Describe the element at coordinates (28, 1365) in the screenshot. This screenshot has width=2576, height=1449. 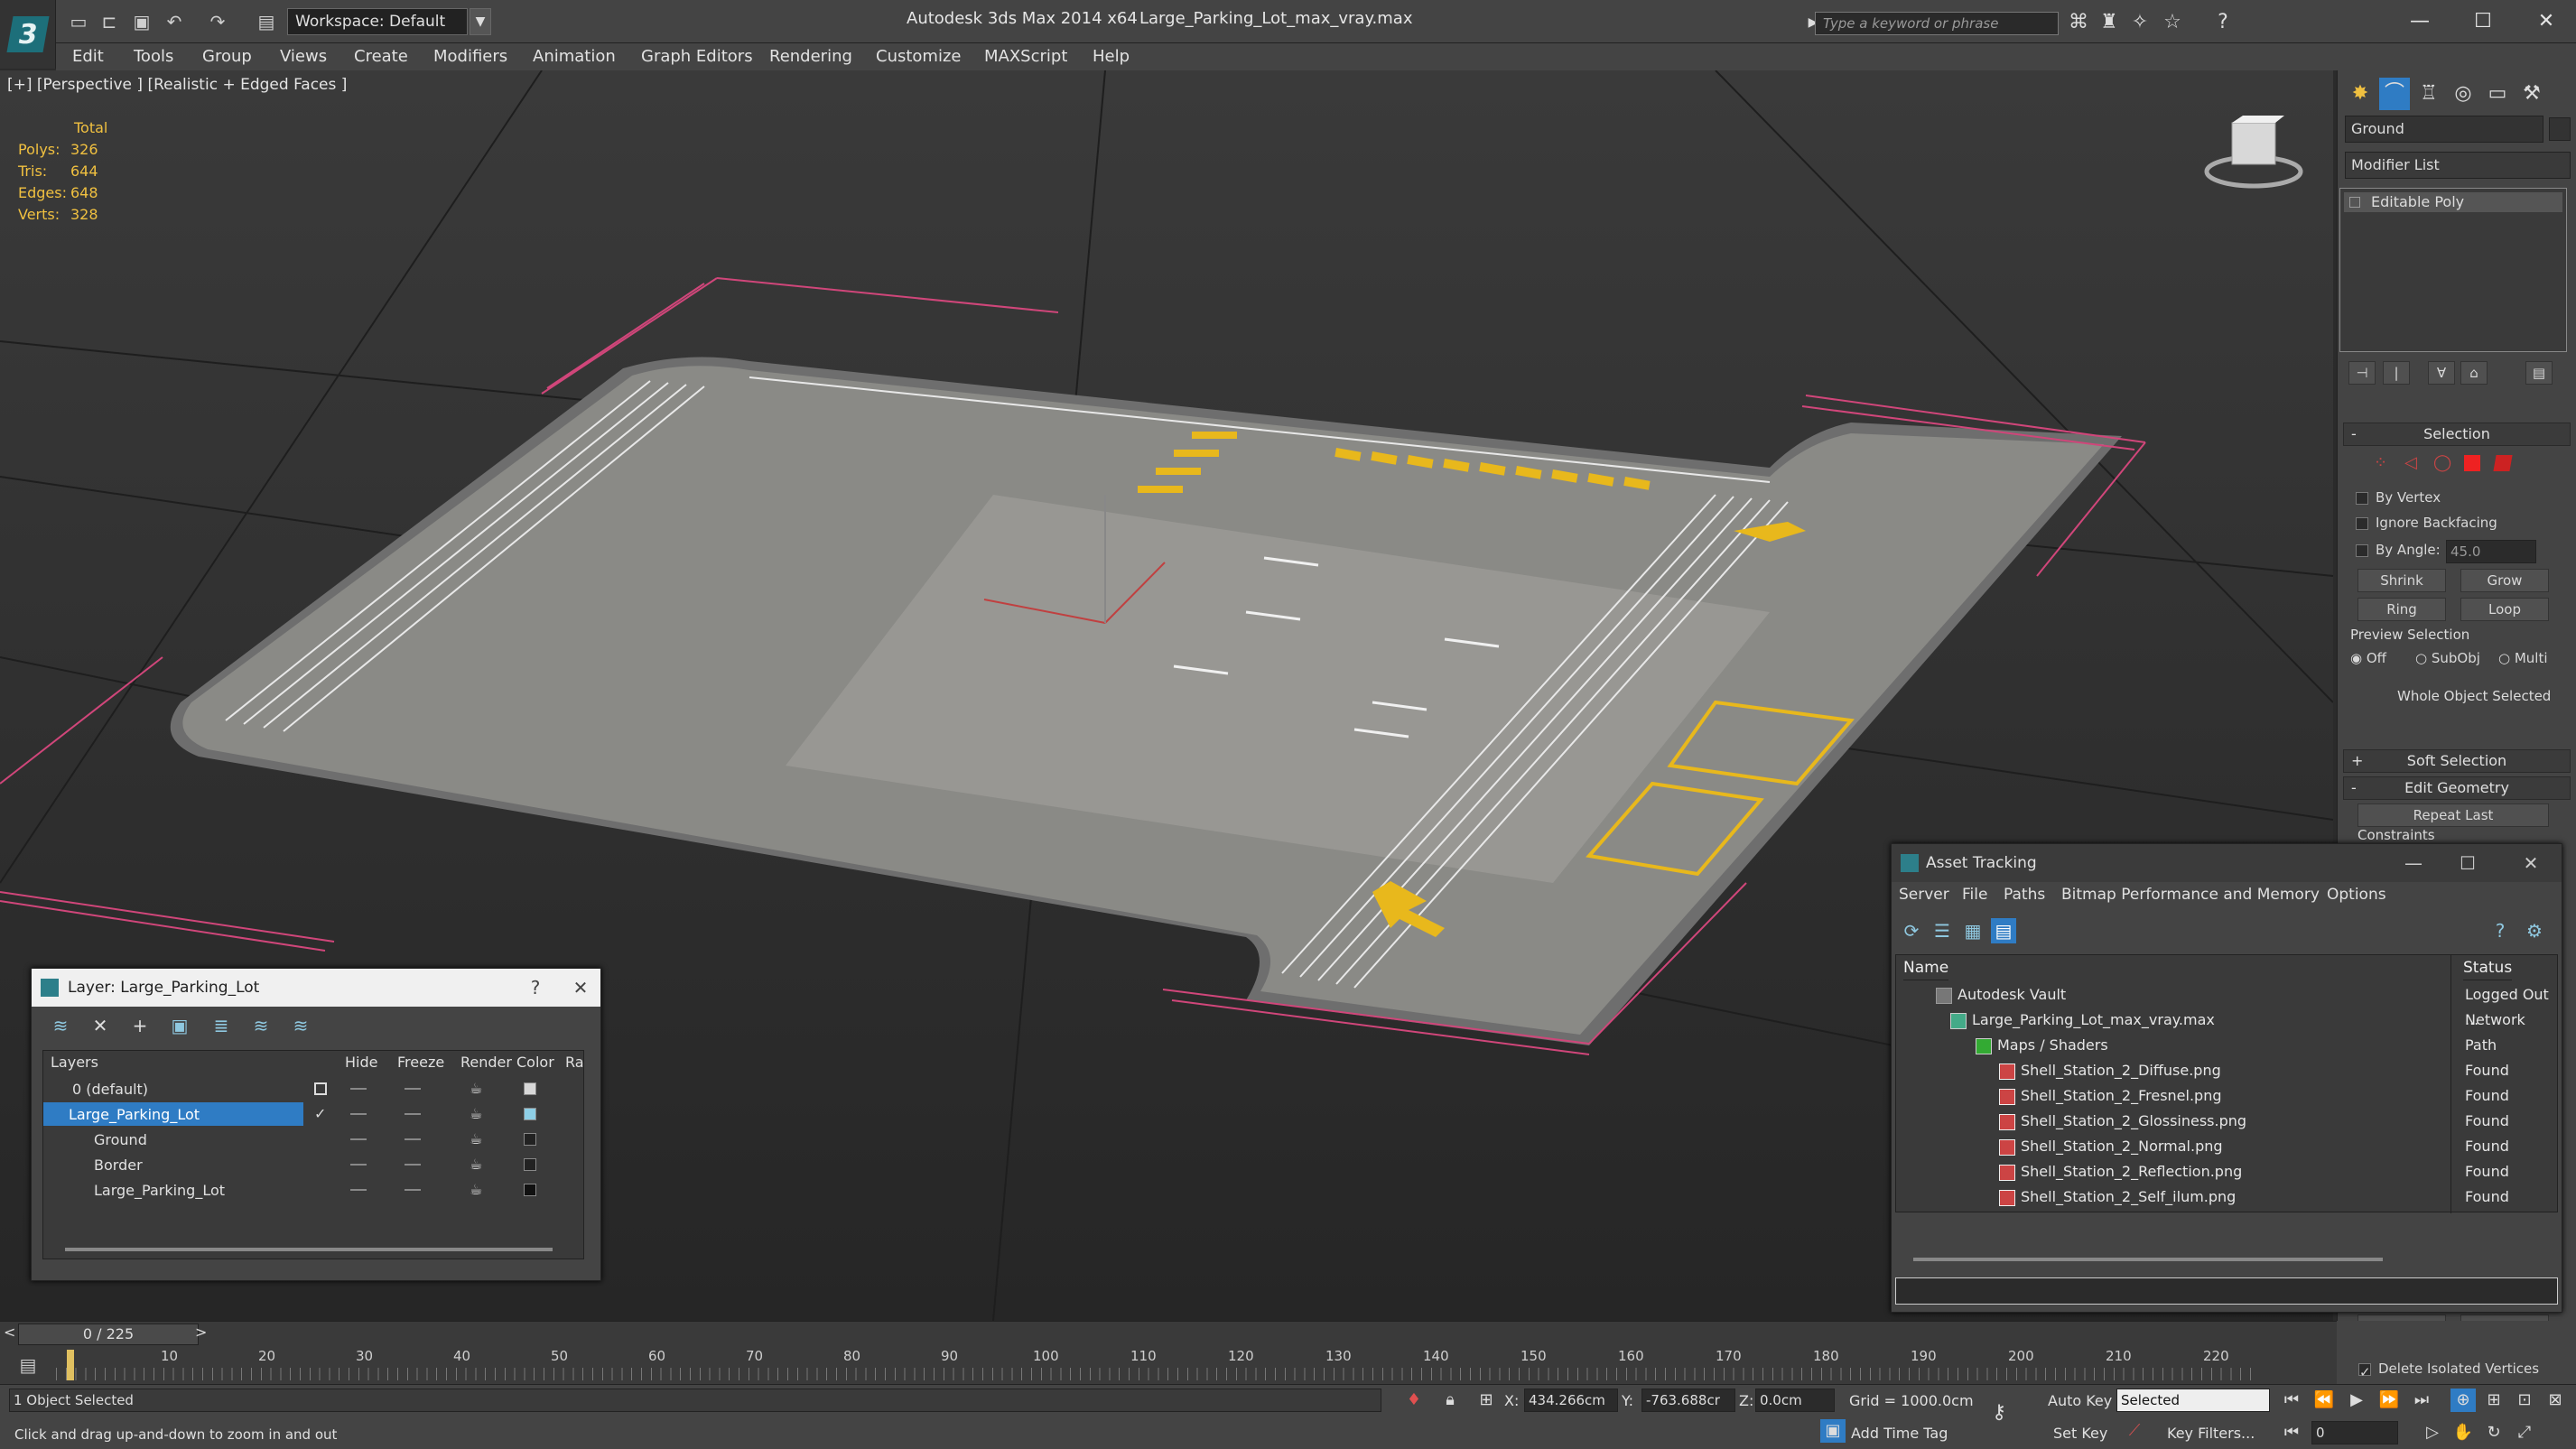
I see `mini-curve-editor-icon: ▤` at that location.